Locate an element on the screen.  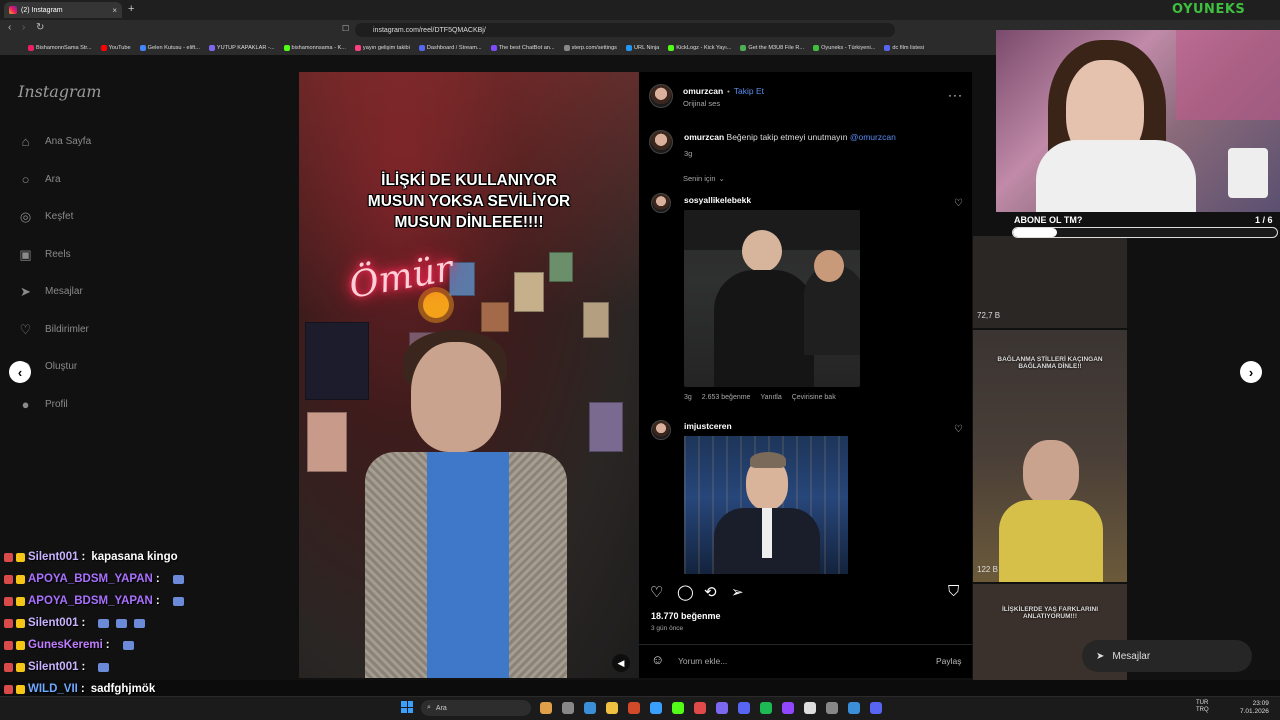
next-arrow-icon: › is located at coordinates (1251, 372).